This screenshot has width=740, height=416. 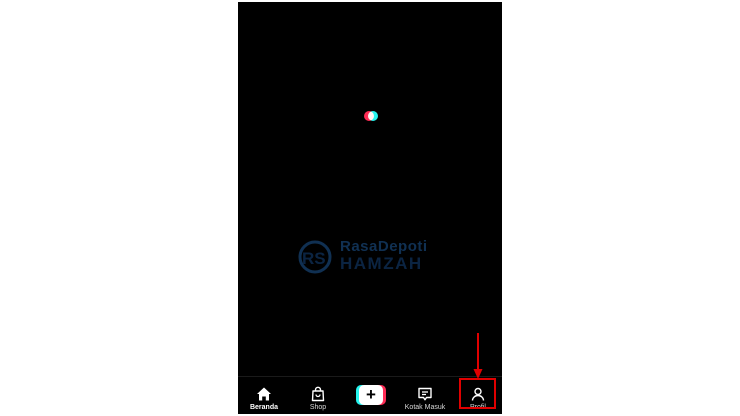 I want to click on nav-item-shop: Shop, so click(x=318, y=395).